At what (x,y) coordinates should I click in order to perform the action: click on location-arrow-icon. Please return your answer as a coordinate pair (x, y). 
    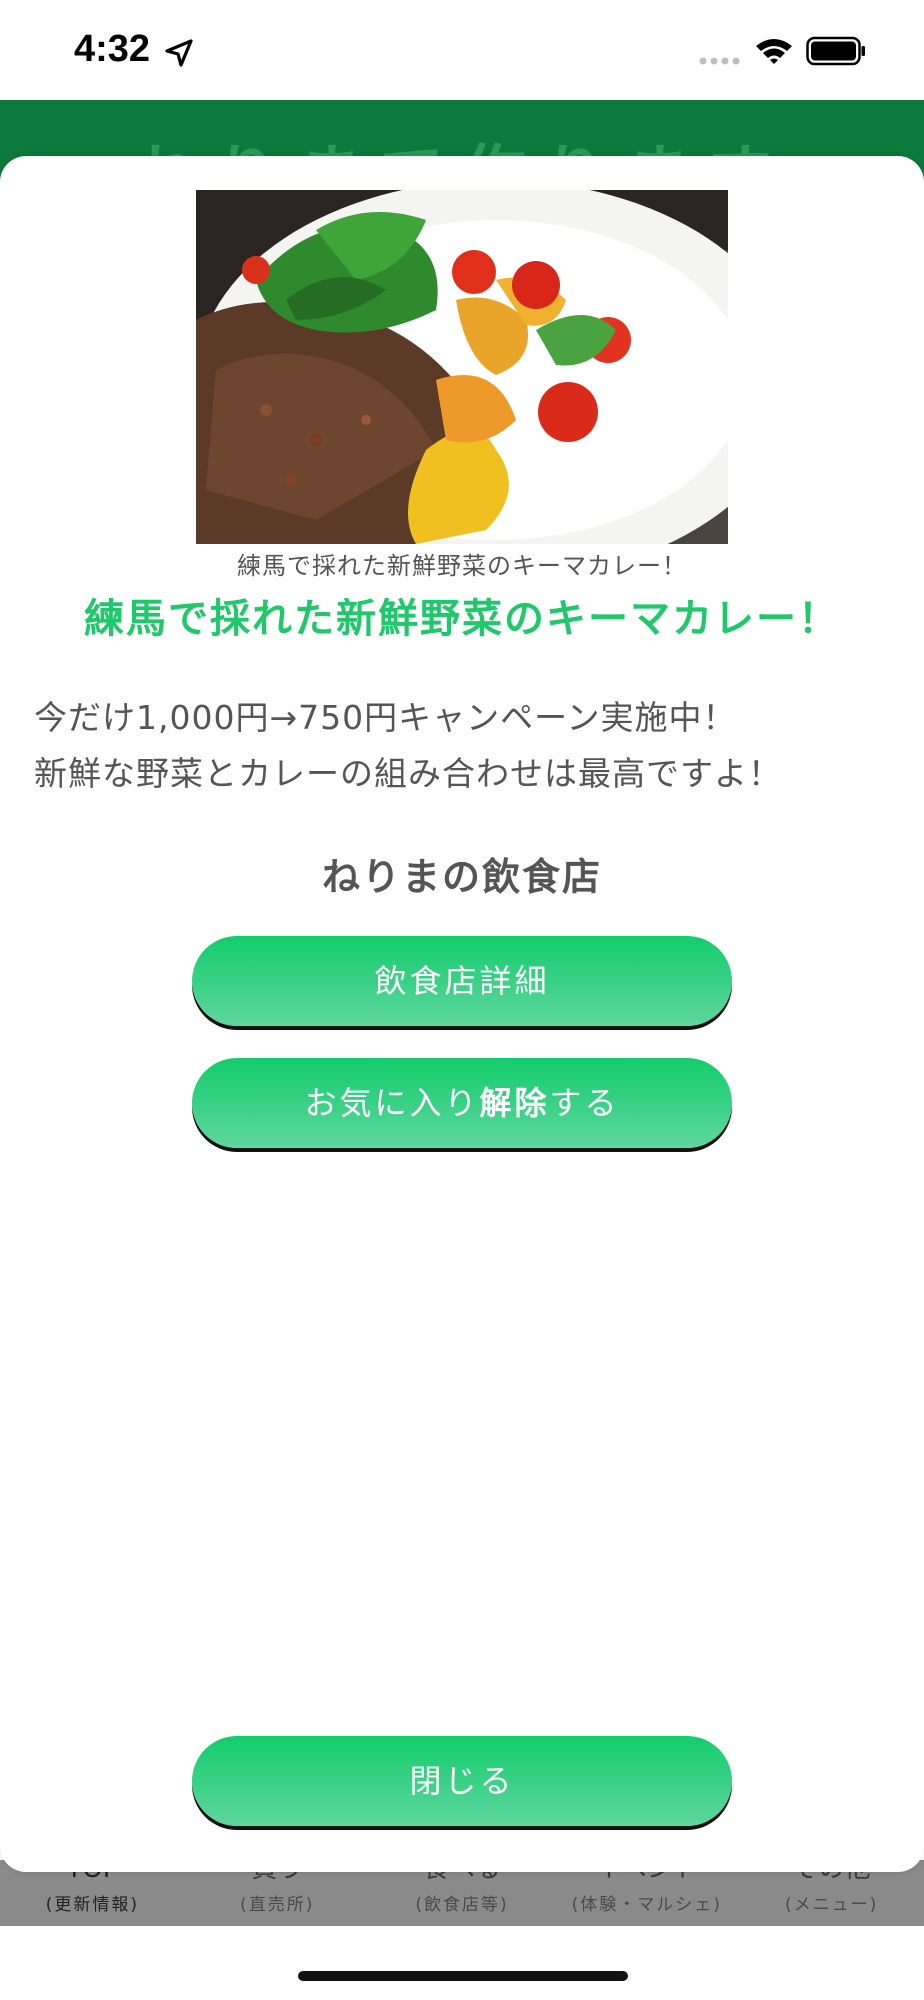
    Looking at the image, I should click on (179, 53).